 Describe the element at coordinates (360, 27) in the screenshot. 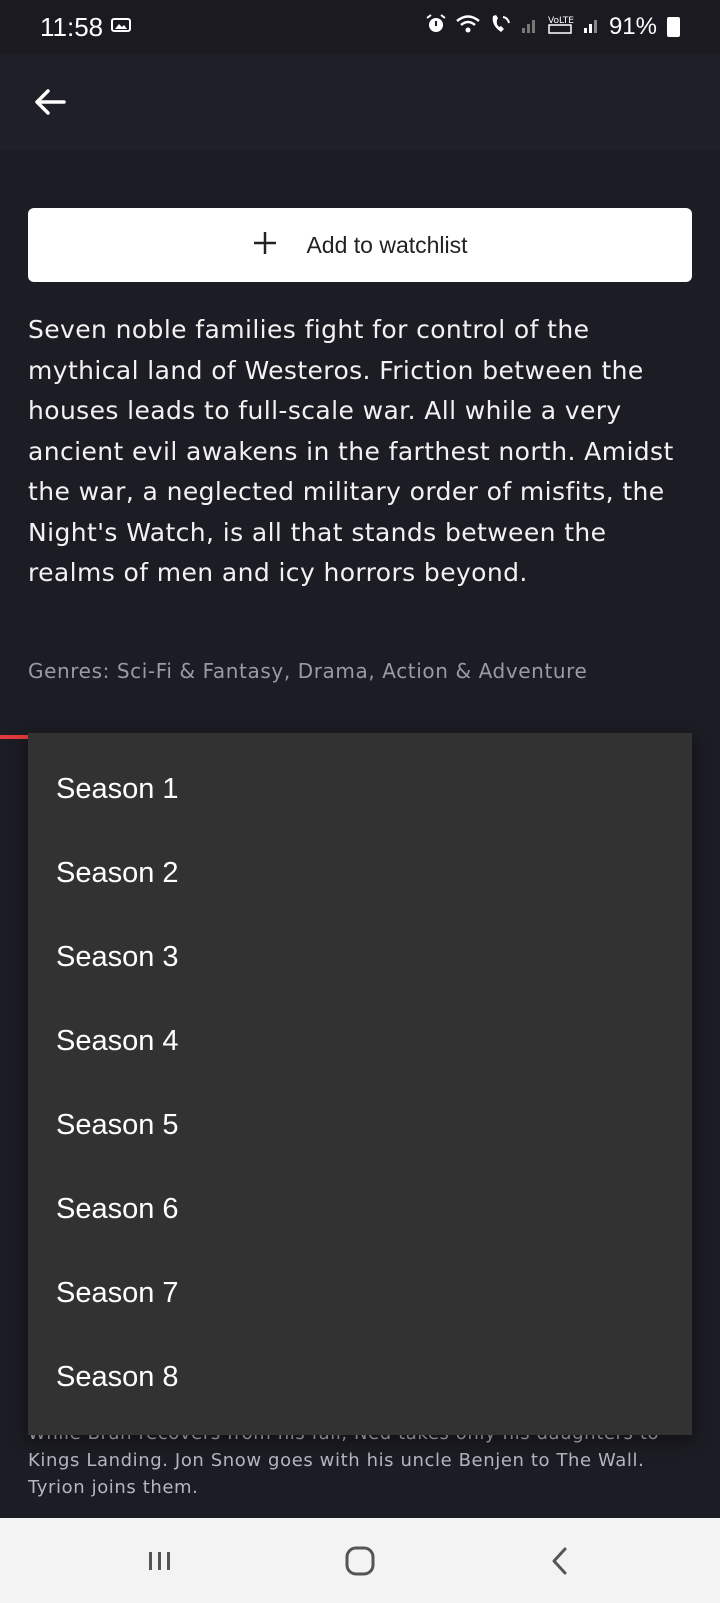

I see `status-bar: 11:58 VoLTE 91%` at that location.